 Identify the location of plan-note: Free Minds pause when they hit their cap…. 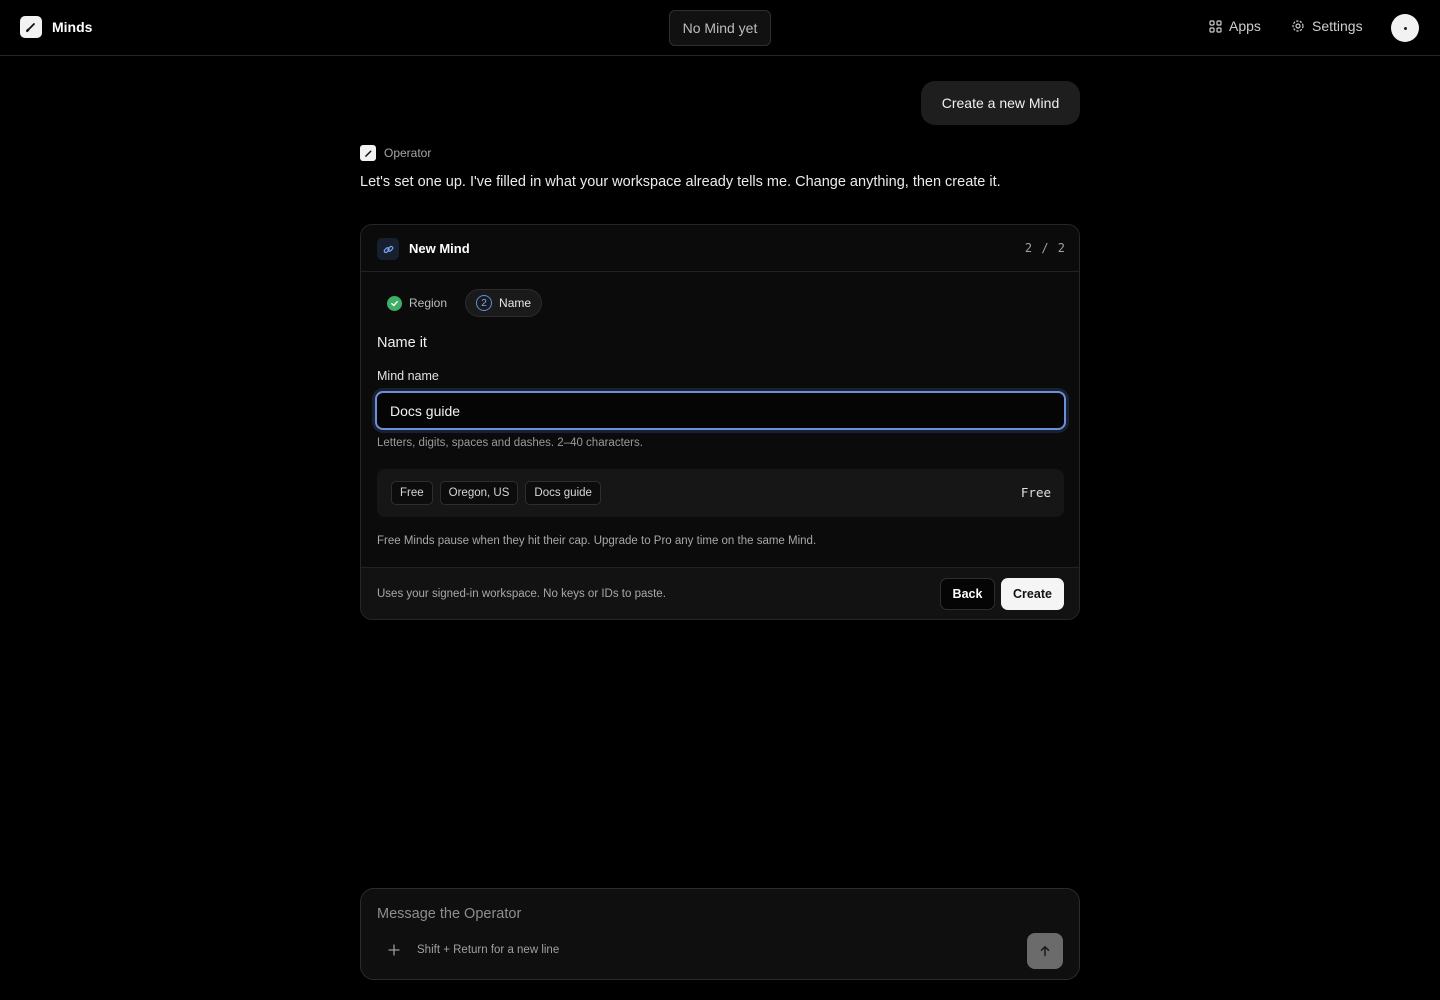
(597, 541).